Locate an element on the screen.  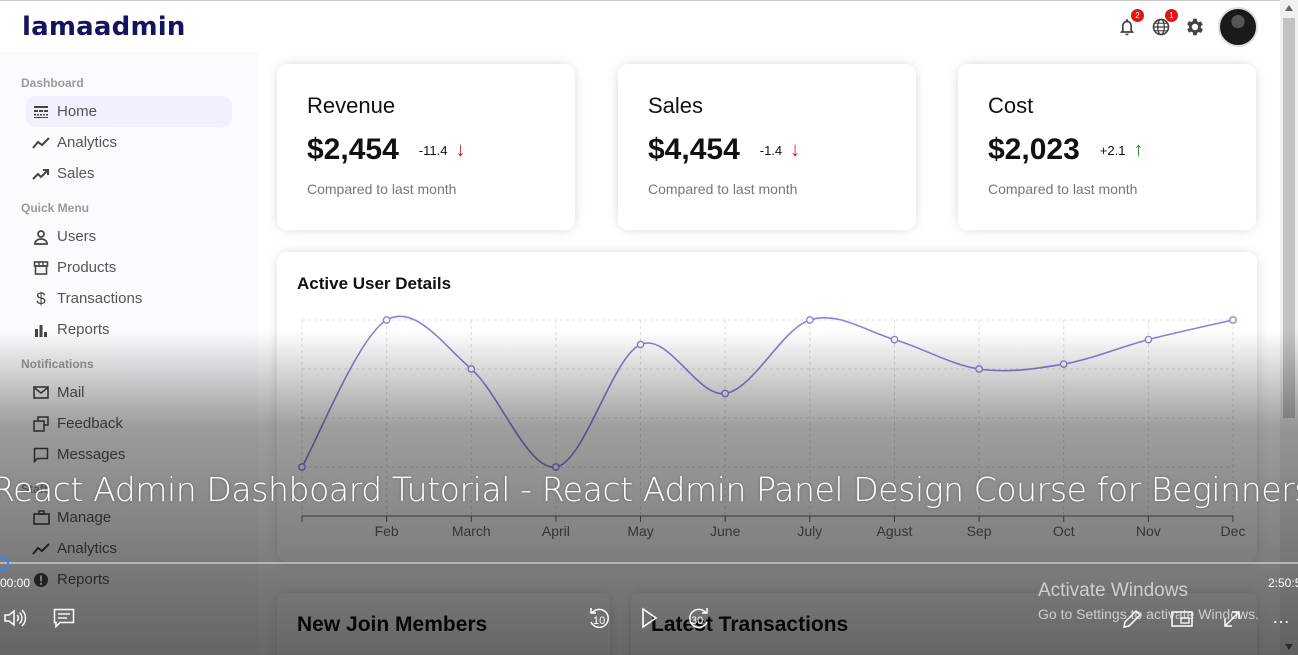
topbar-actions: 2 1 is located at coordinates (1187, 26).